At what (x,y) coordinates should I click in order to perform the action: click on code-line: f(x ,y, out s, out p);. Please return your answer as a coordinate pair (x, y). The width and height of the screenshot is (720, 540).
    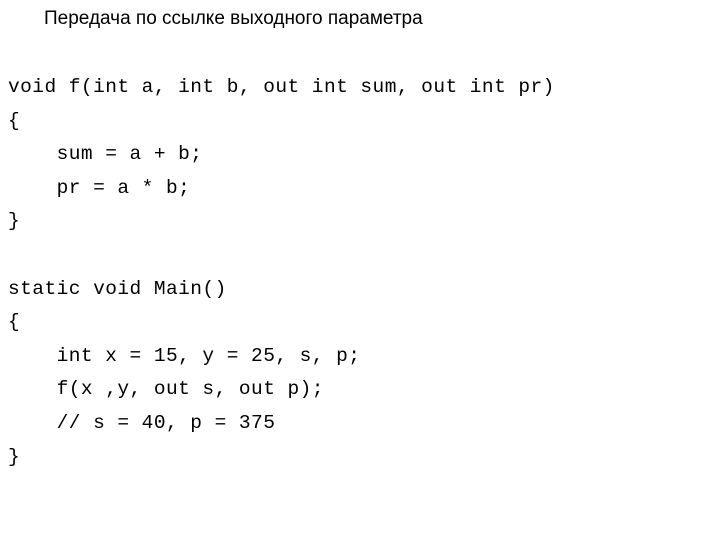
    Looking at the image, I should click on (166, 389).